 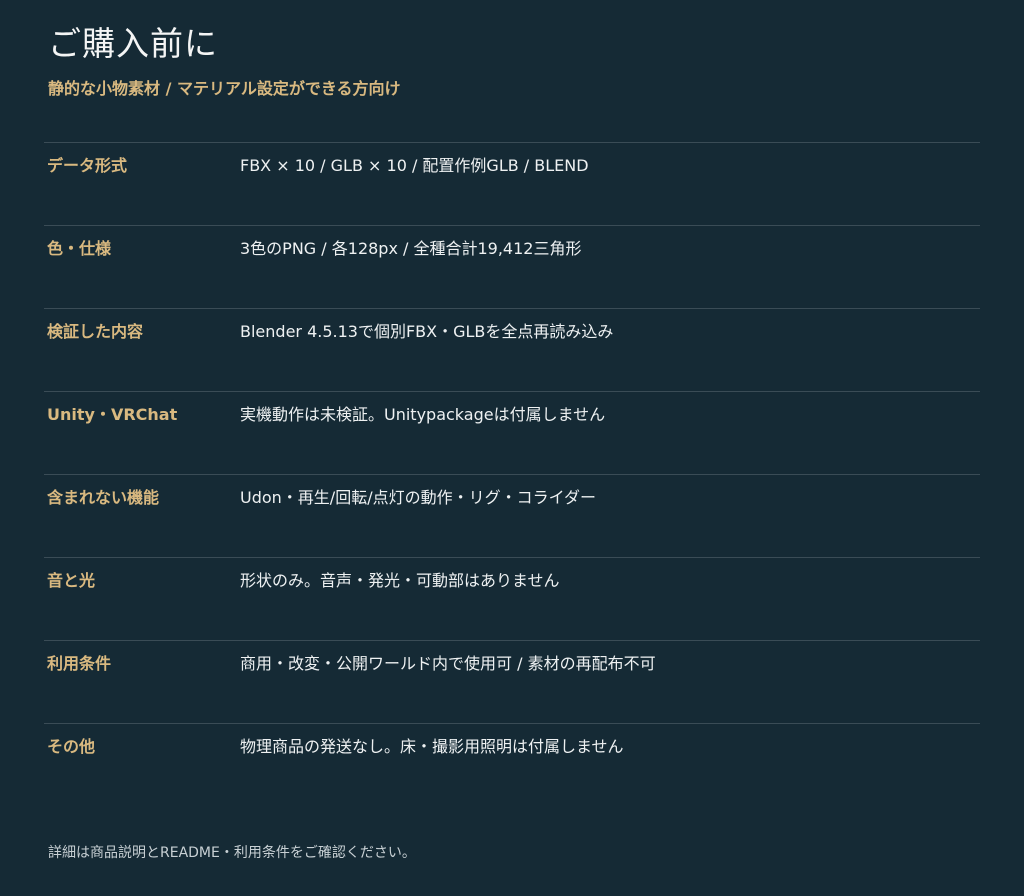 What do you see at coordinates (512, 765) in the screenshot?
I see `spec-row-other: その他 物理商品の発送なし。床・撮影用照明は付属しません` at bounding box center [512, 765].